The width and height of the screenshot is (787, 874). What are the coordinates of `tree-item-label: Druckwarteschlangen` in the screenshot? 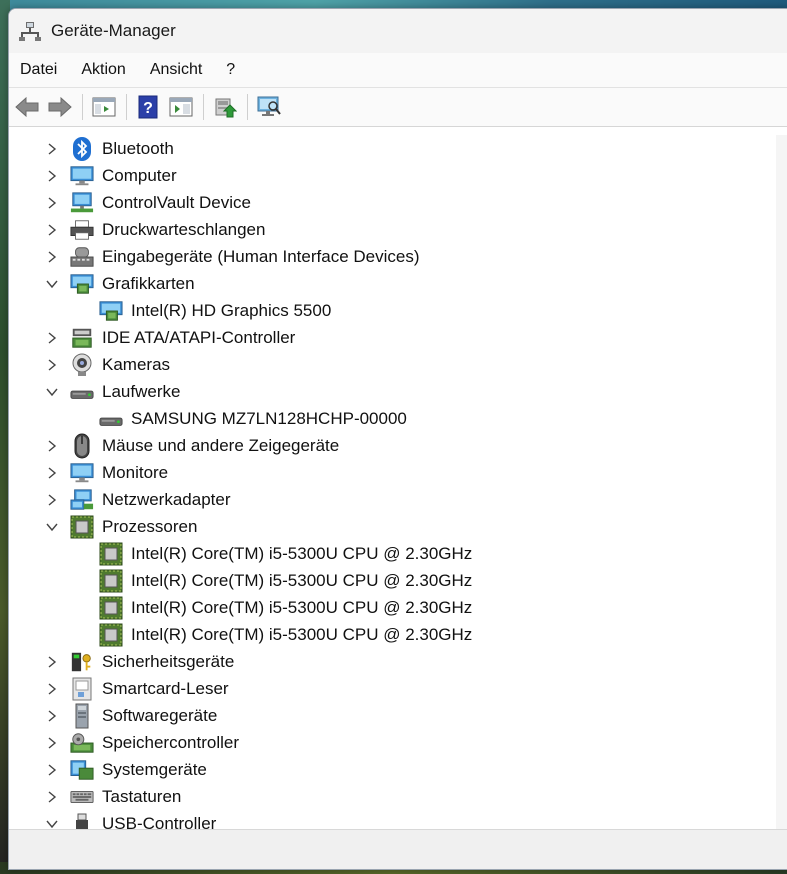 It's located at (184, 229).